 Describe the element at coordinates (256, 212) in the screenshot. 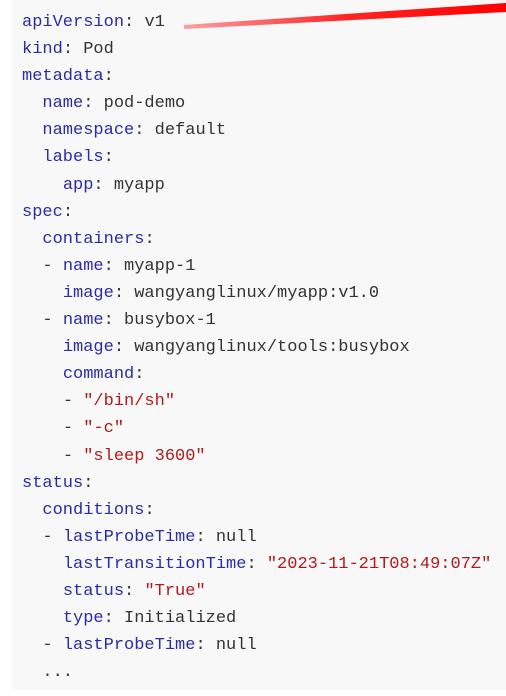

I see `code-line: spec:` at that location.